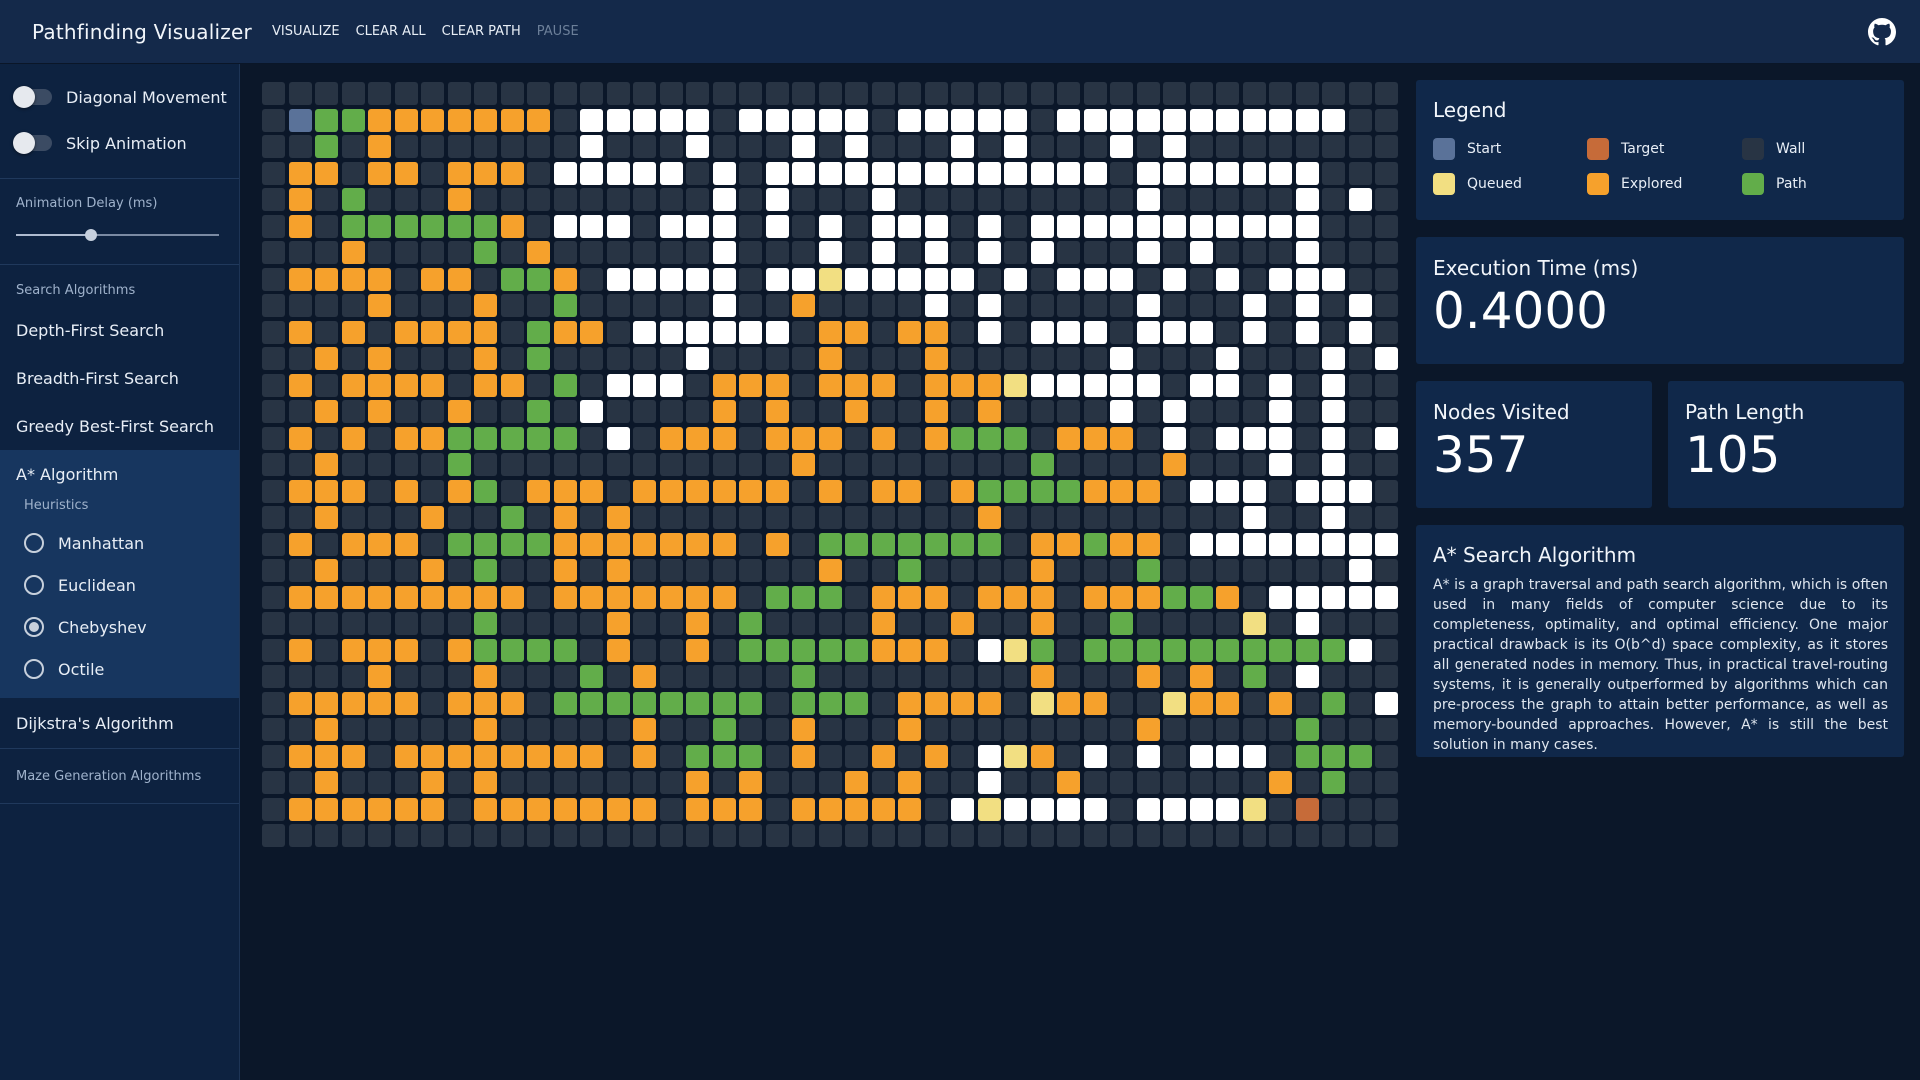 This screenshot has height=1080, width=1920. Describe the element at coordinates (1174, 703) in the screenshot. I see `queued-node` at that location.